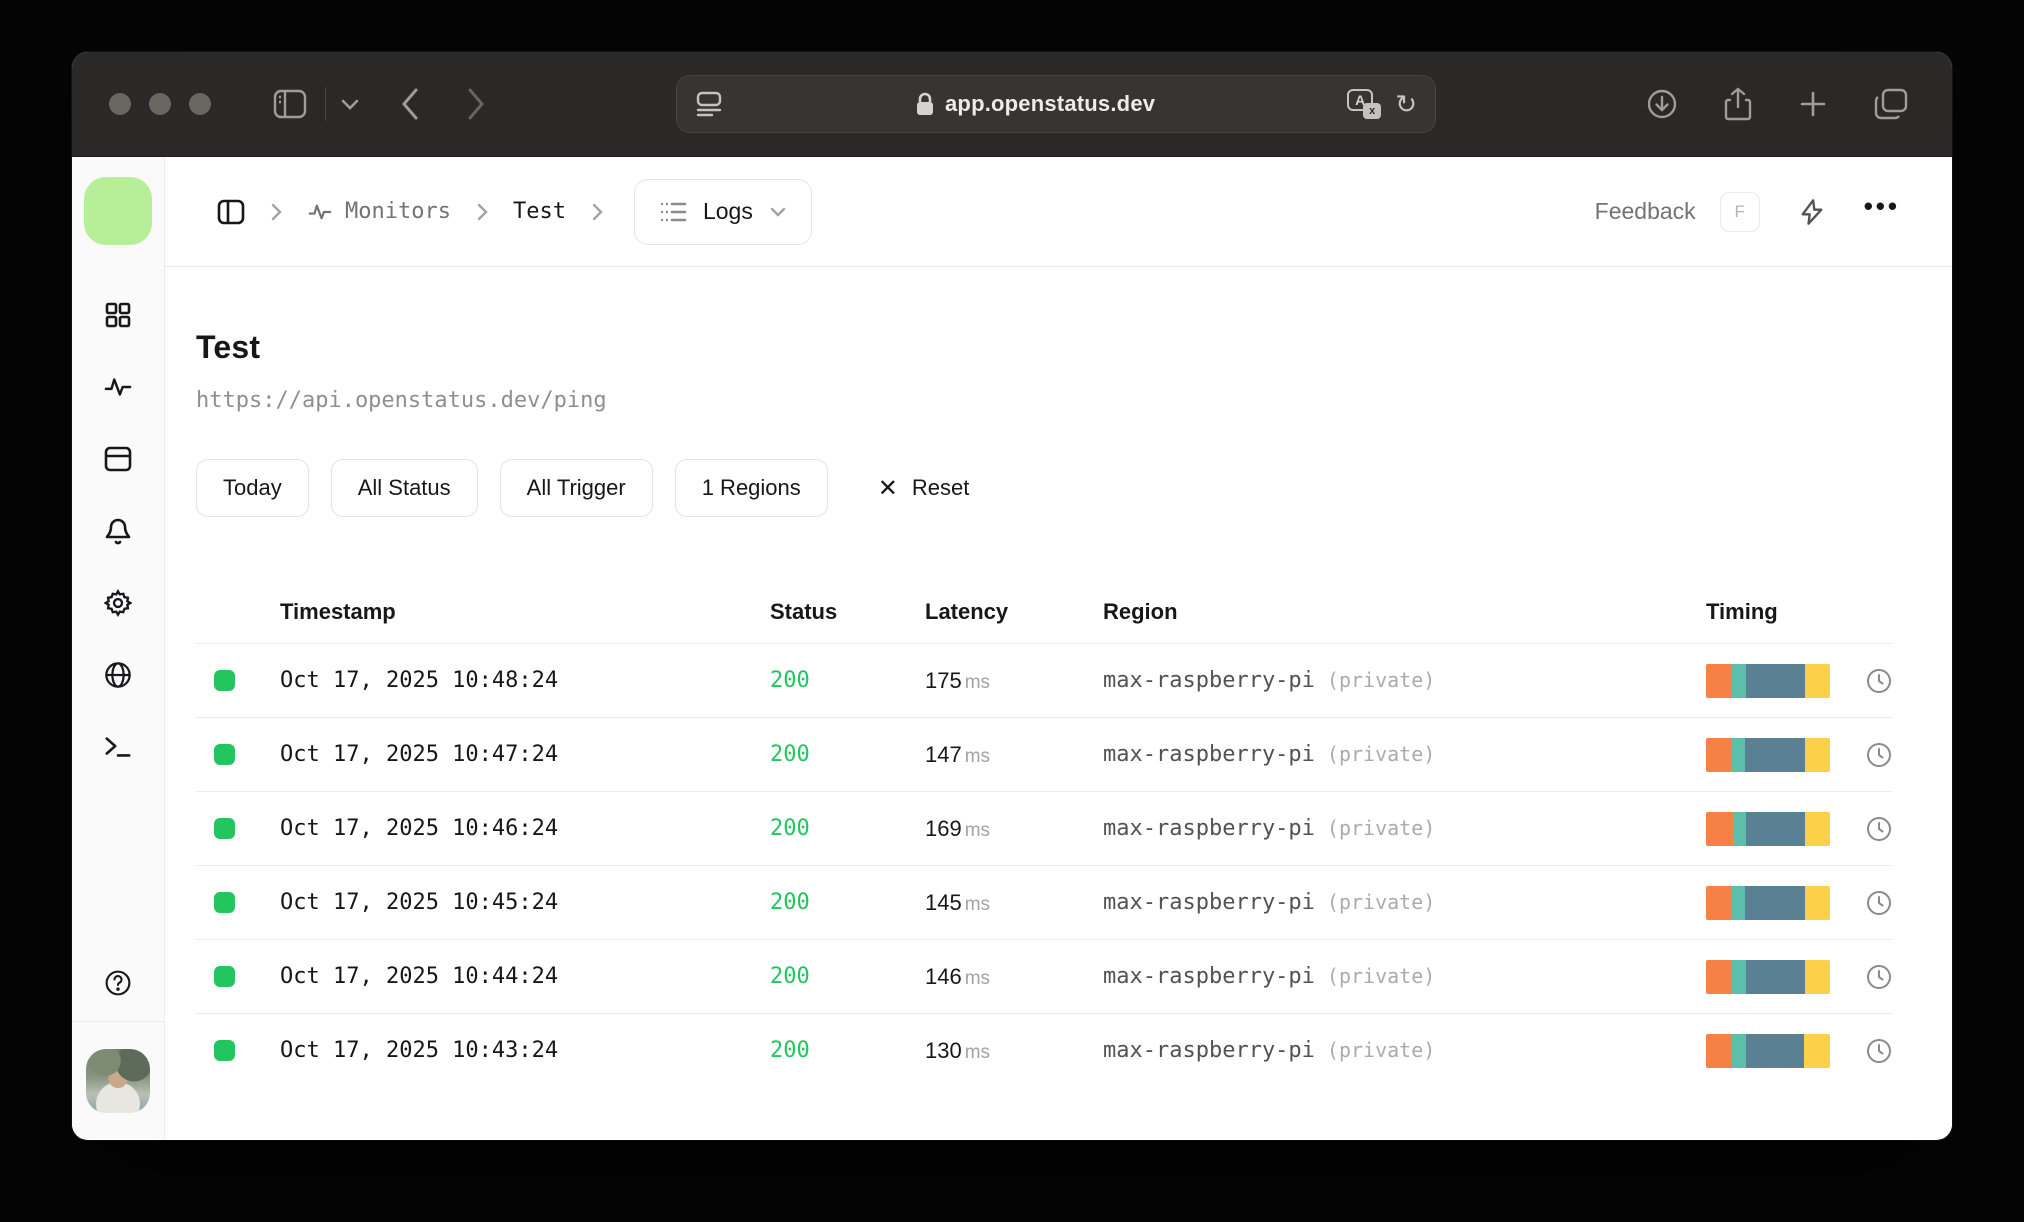  I want to click on app-sidebar-toggle-icon, so click(231, 212).